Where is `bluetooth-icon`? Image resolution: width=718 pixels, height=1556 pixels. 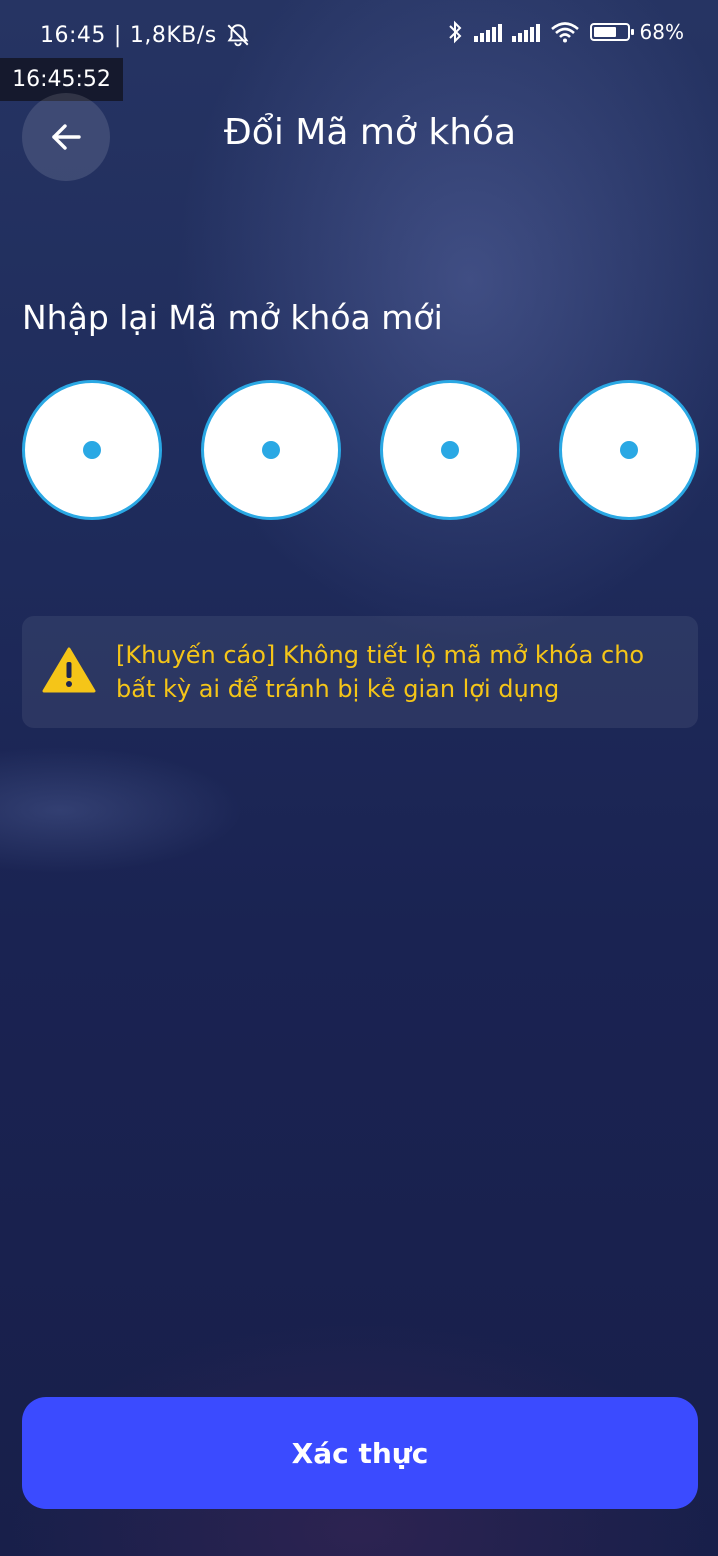
bluetooth-icon is located at coordinates (454, 32).